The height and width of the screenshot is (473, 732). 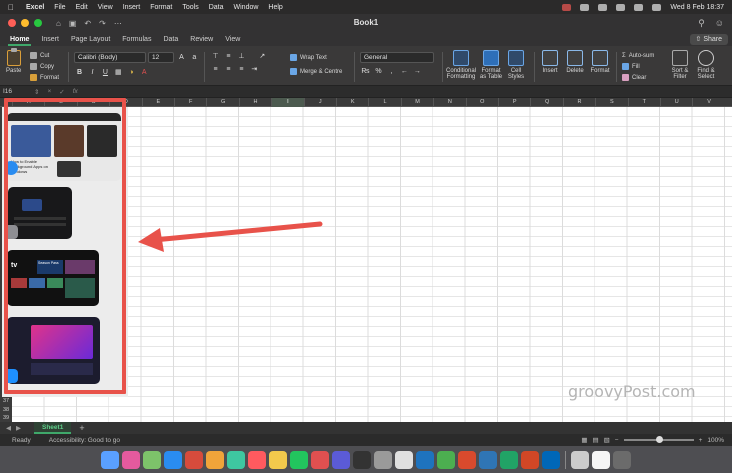 What do you see at coordinates (194, 57) in the screenshot?
I see `decrease-font-icon: a` at bounding box center [194, 57].